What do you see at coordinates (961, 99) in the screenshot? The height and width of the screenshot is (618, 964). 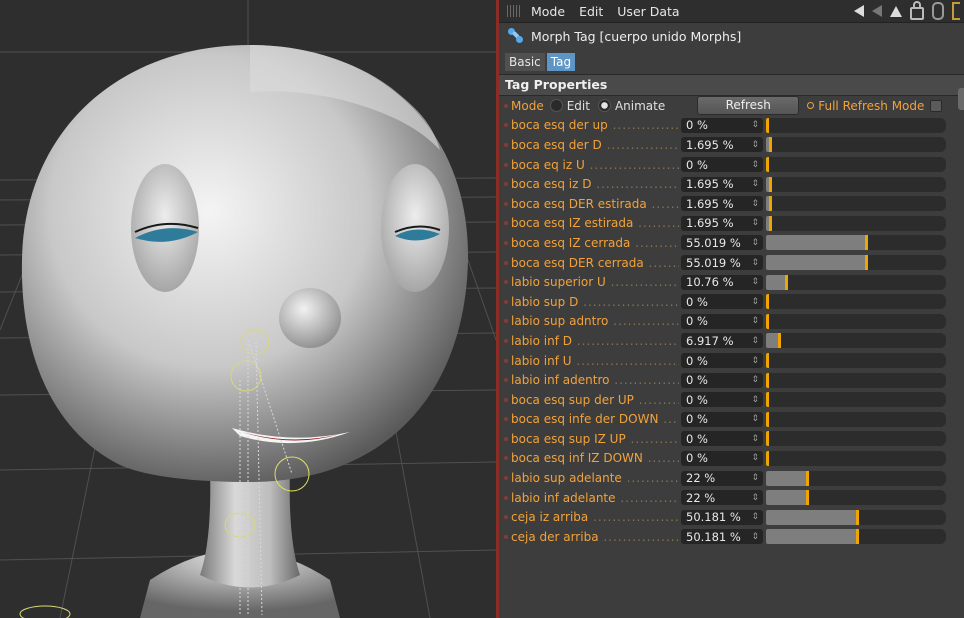 I see `scrollbar-handle` at bounding box center [961, 99].